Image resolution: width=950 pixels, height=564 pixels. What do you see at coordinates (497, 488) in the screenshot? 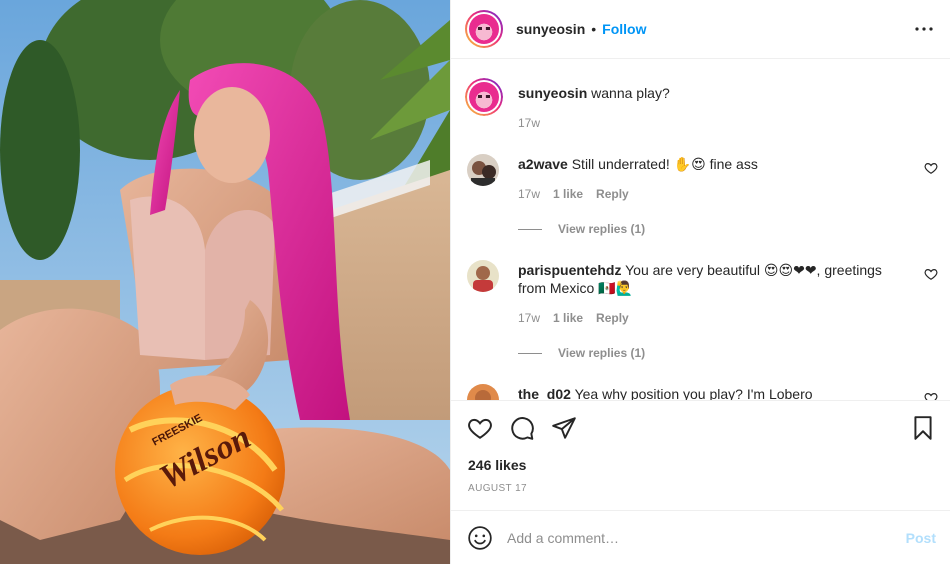
I see `post-date: AUGUST 17` at bounding box center [497, 488].